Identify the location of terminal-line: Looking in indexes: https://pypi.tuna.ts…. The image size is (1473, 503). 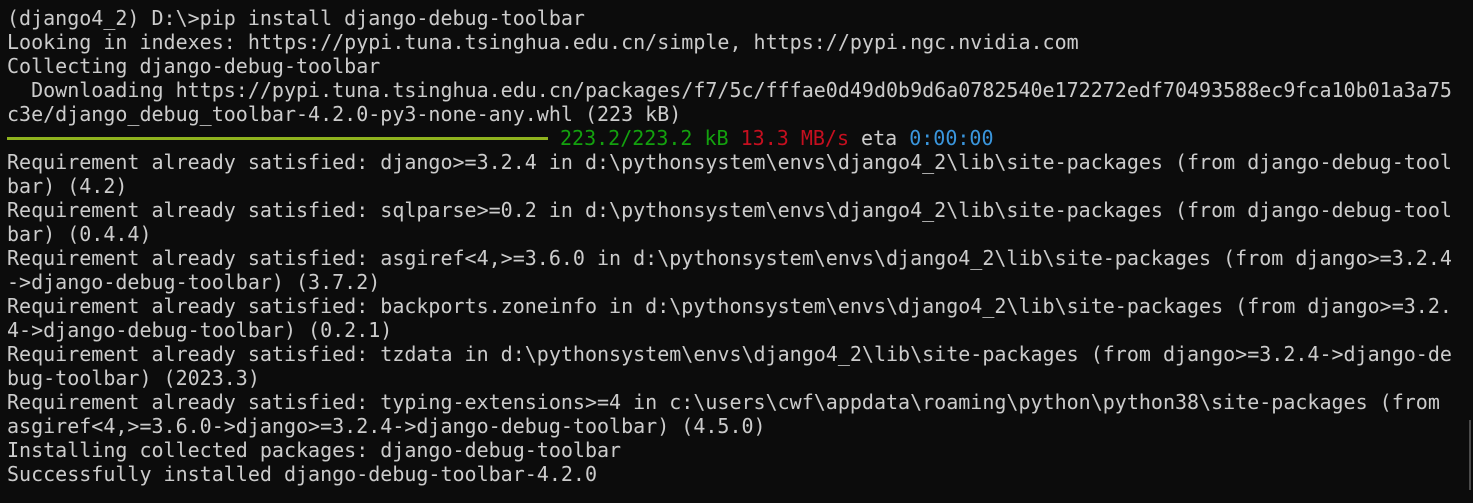
(543, 42).